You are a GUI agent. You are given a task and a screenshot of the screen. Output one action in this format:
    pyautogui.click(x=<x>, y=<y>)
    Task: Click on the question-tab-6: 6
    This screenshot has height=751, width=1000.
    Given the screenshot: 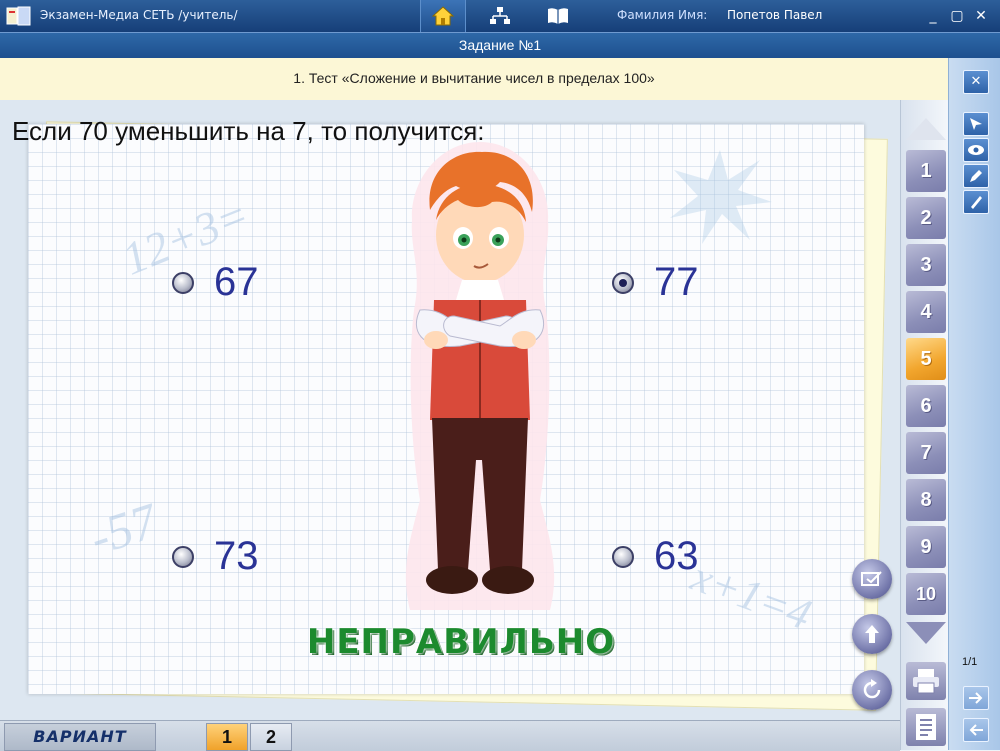 What is the action you would take?
    pyautogui.click(x=926, y=406)
    